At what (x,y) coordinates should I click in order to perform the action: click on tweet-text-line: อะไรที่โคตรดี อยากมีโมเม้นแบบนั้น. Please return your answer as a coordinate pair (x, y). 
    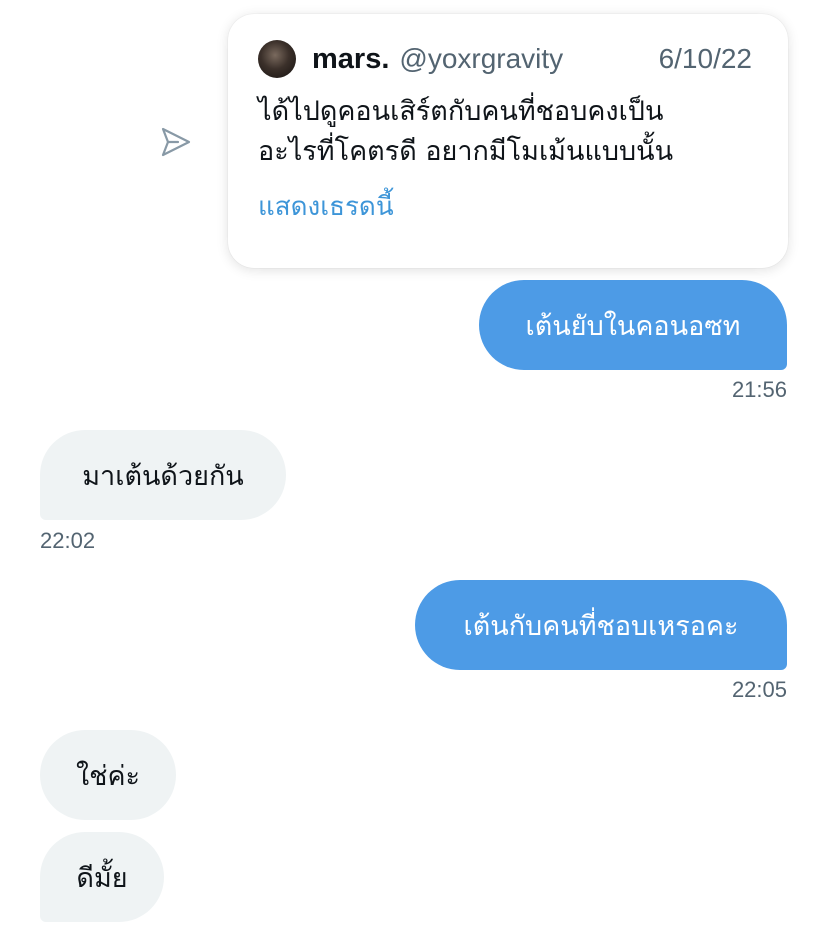
    Looking at the image, I should click on (466, 151).